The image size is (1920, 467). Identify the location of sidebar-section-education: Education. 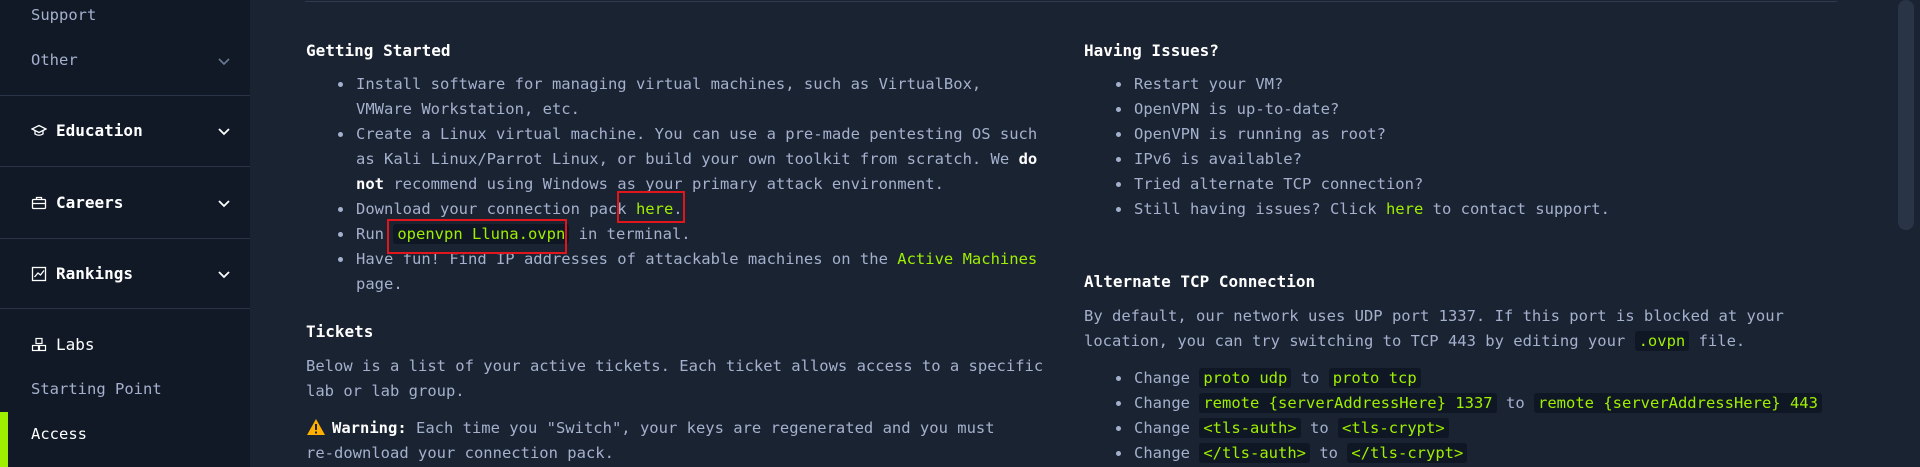
(87, 130).